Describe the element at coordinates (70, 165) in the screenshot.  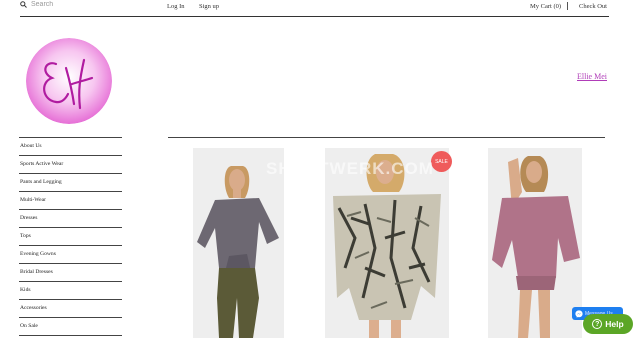
I see `sidebar-item-sports-active-wear: Sports Active Wear` at that location.